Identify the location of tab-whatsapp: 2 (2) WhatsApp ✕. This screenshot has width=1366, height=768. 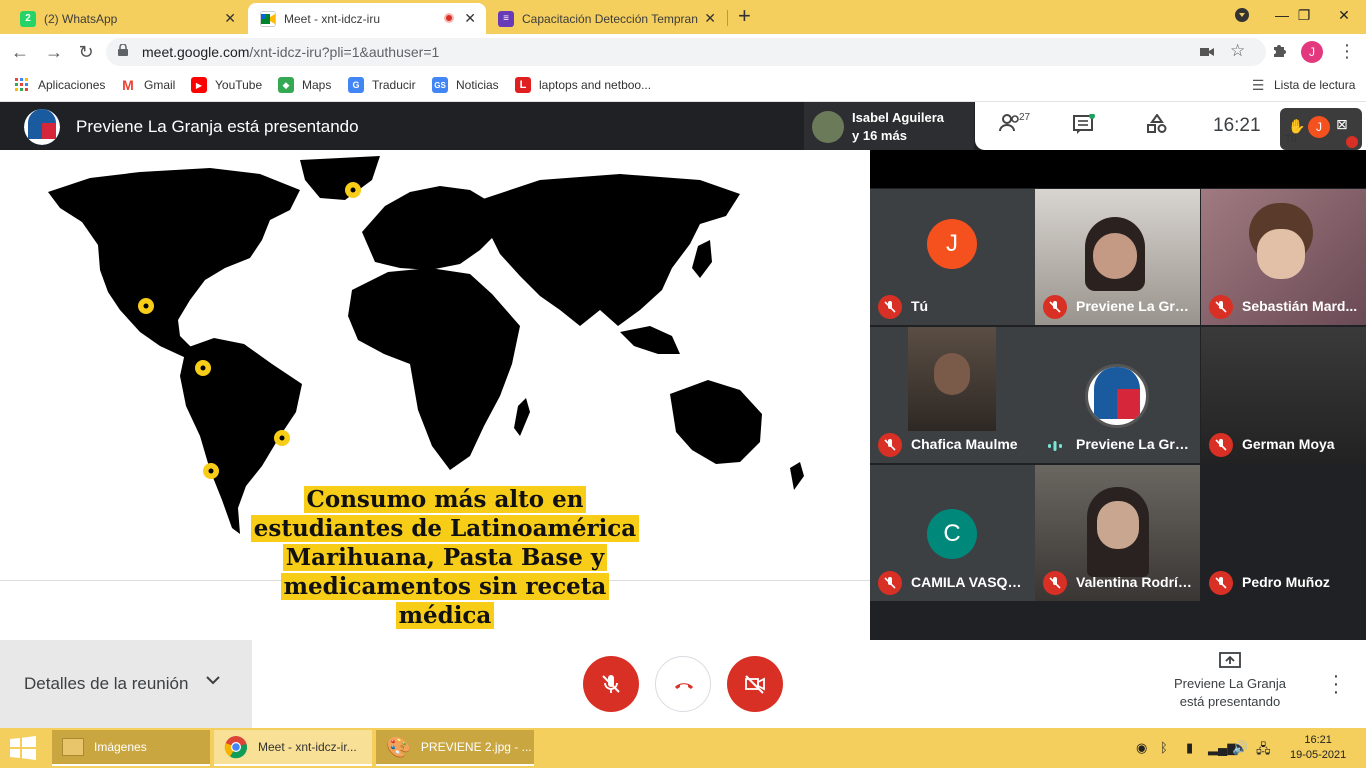
(127, 18).